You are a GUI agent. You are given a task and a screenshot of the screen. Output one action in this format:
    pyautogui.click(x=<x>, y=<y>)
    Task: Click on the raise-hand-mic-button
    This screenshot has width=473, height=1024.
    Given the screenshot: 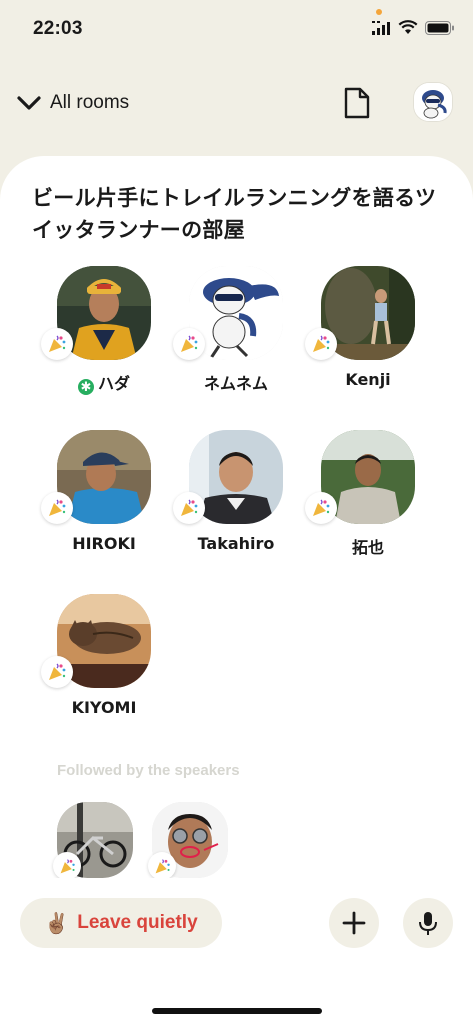 What is the action you would take?
    pyautogui.click(x=428, y=923)
    